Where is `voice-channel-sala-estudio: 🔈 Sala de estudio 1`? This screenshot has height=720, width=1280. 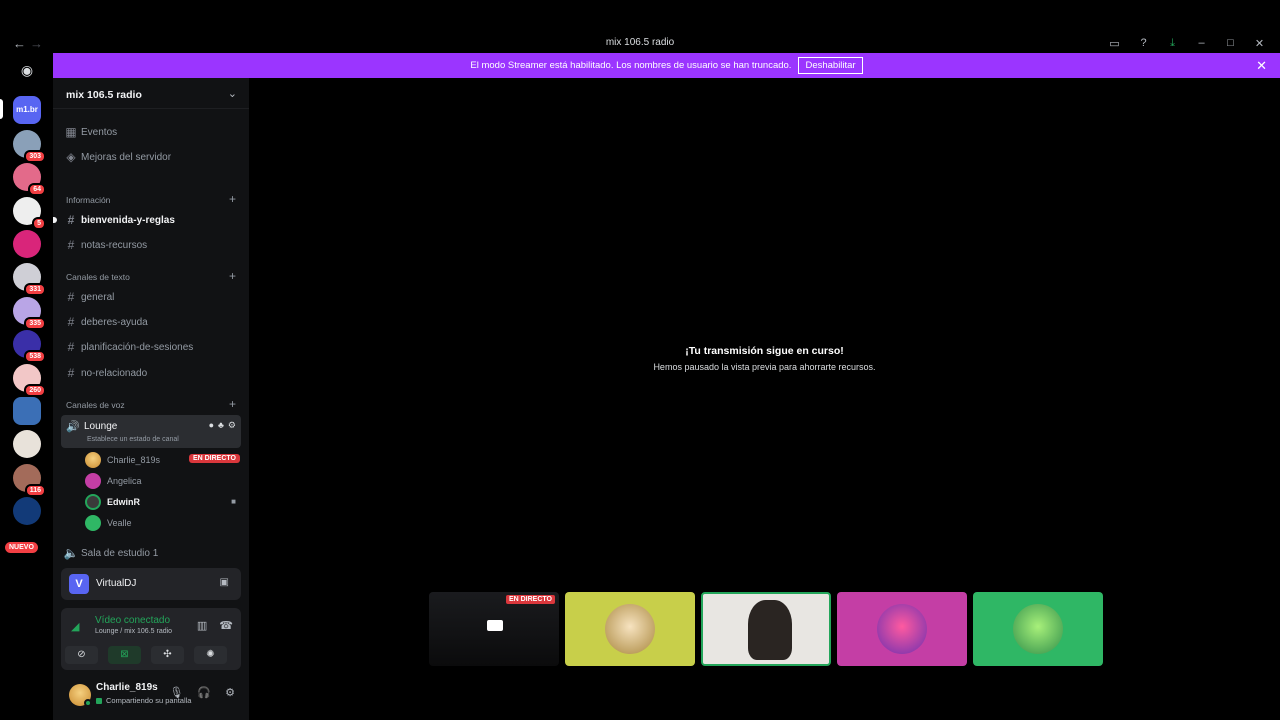
voice-channel-sala-estudio: 🔈 Sala de estudio 1 is located at coordinates (151, 553).